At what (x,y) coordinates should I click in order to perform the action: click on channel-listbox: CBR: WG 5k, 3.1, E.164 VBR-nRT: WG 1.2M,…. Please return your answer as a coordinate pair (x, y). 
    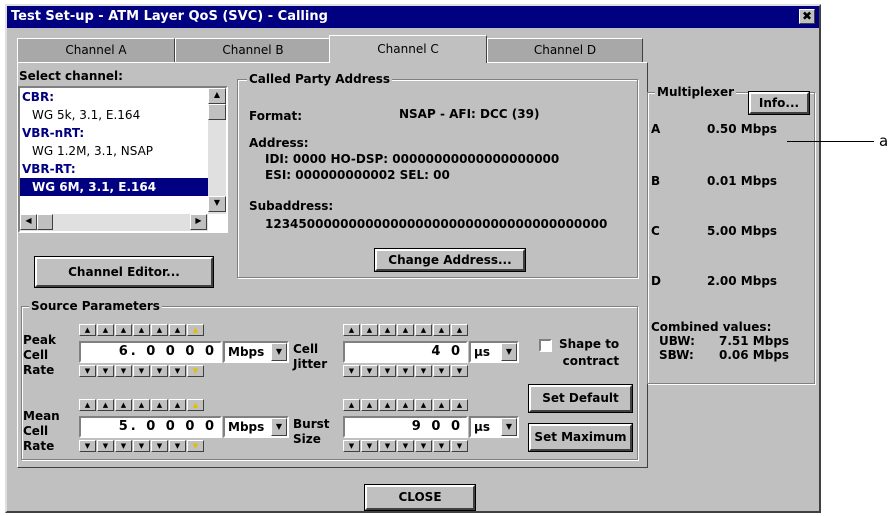
    Looking at the image, I should click on (123, 159).